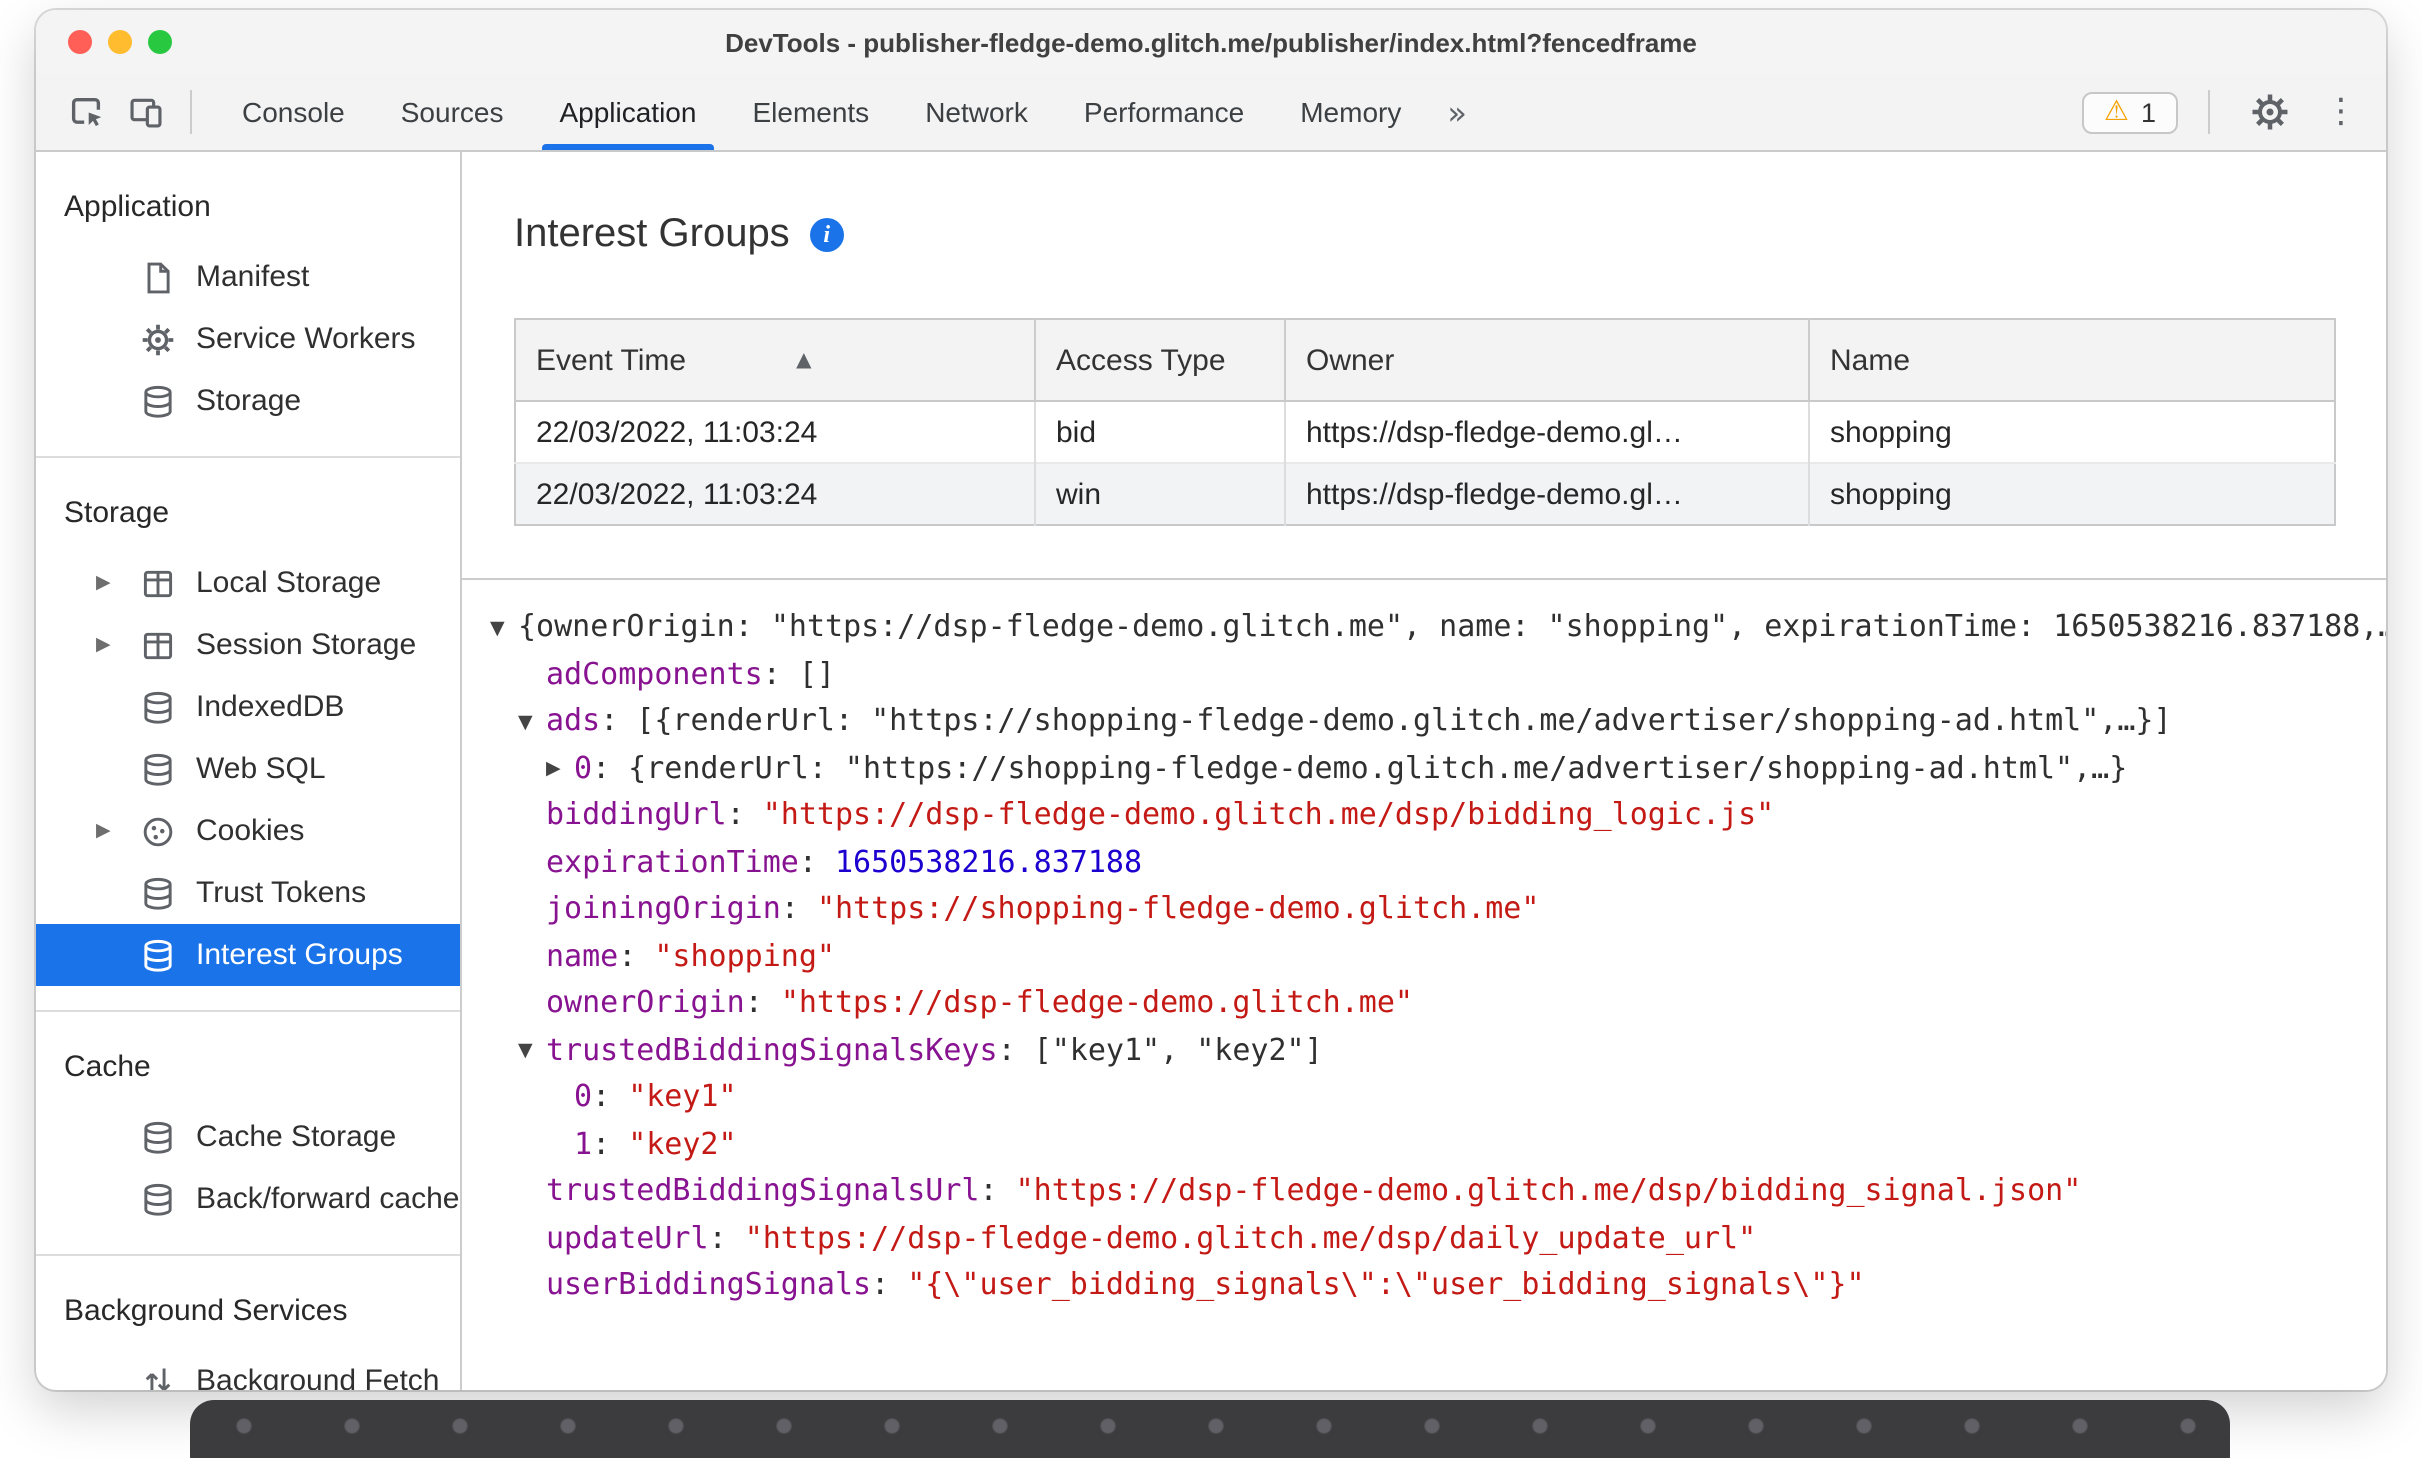  What do you see at coordinates (775, 360) in the screenshot?
I see `column-header-event-time: Event Time ▲` at bounding box center [775, 360].